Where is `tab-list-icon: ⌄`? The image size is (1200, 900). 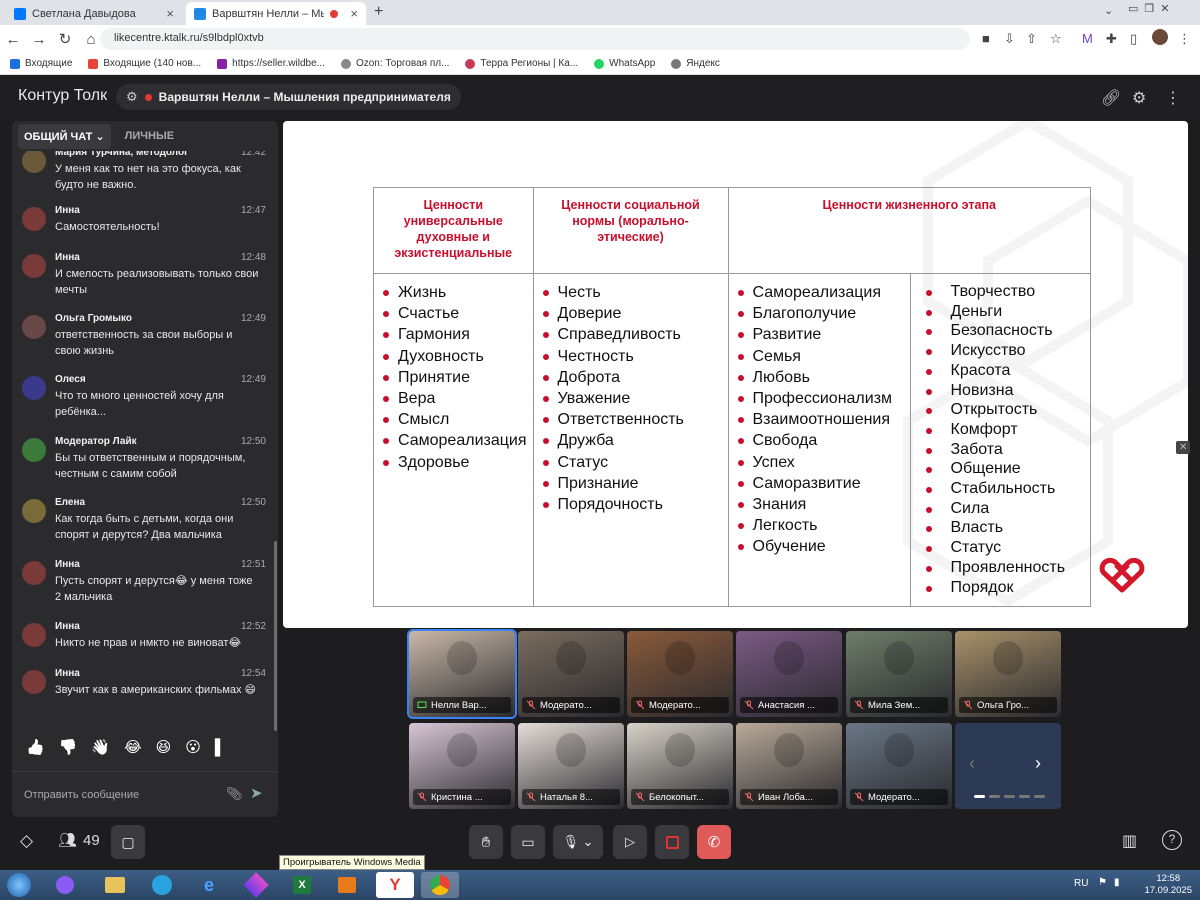 tab-list-icon: ⌄ is located at coordinates (1108, 10).